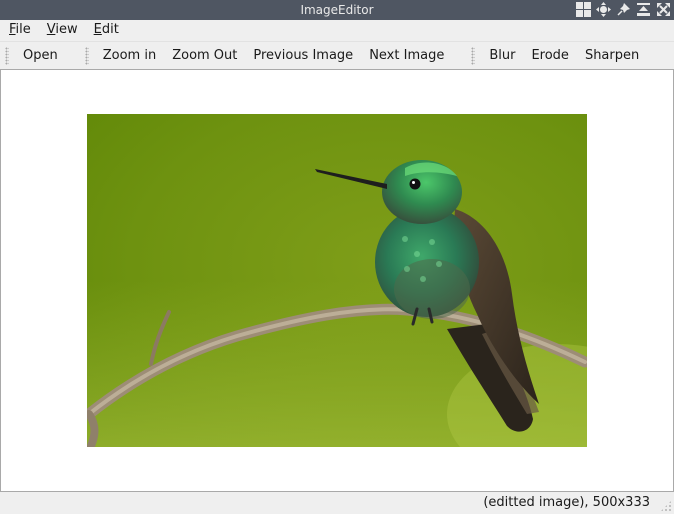  What do you see at coordinates (473, 56) in the screenshot?
I see `toolbar-handle-edit` at bounding box center [473, 56].